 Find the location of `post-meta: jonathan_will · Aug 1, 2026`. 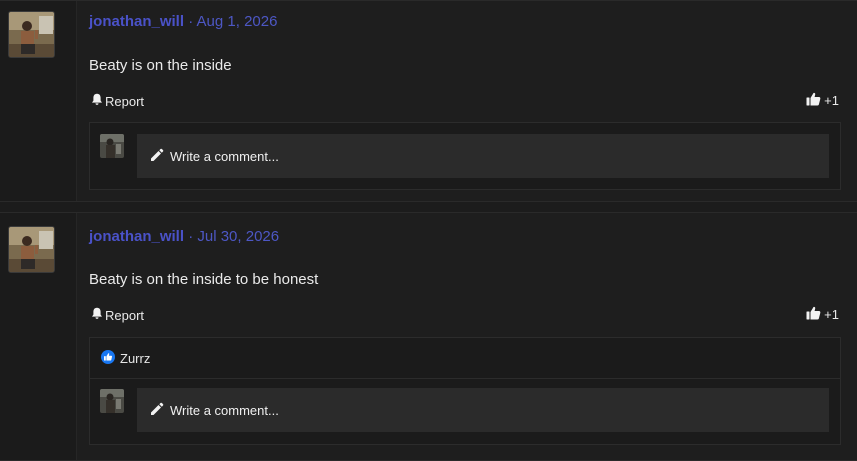

post-meta: jonathan_will · Aug 1, 2026 is located at coordinates (183, 22).